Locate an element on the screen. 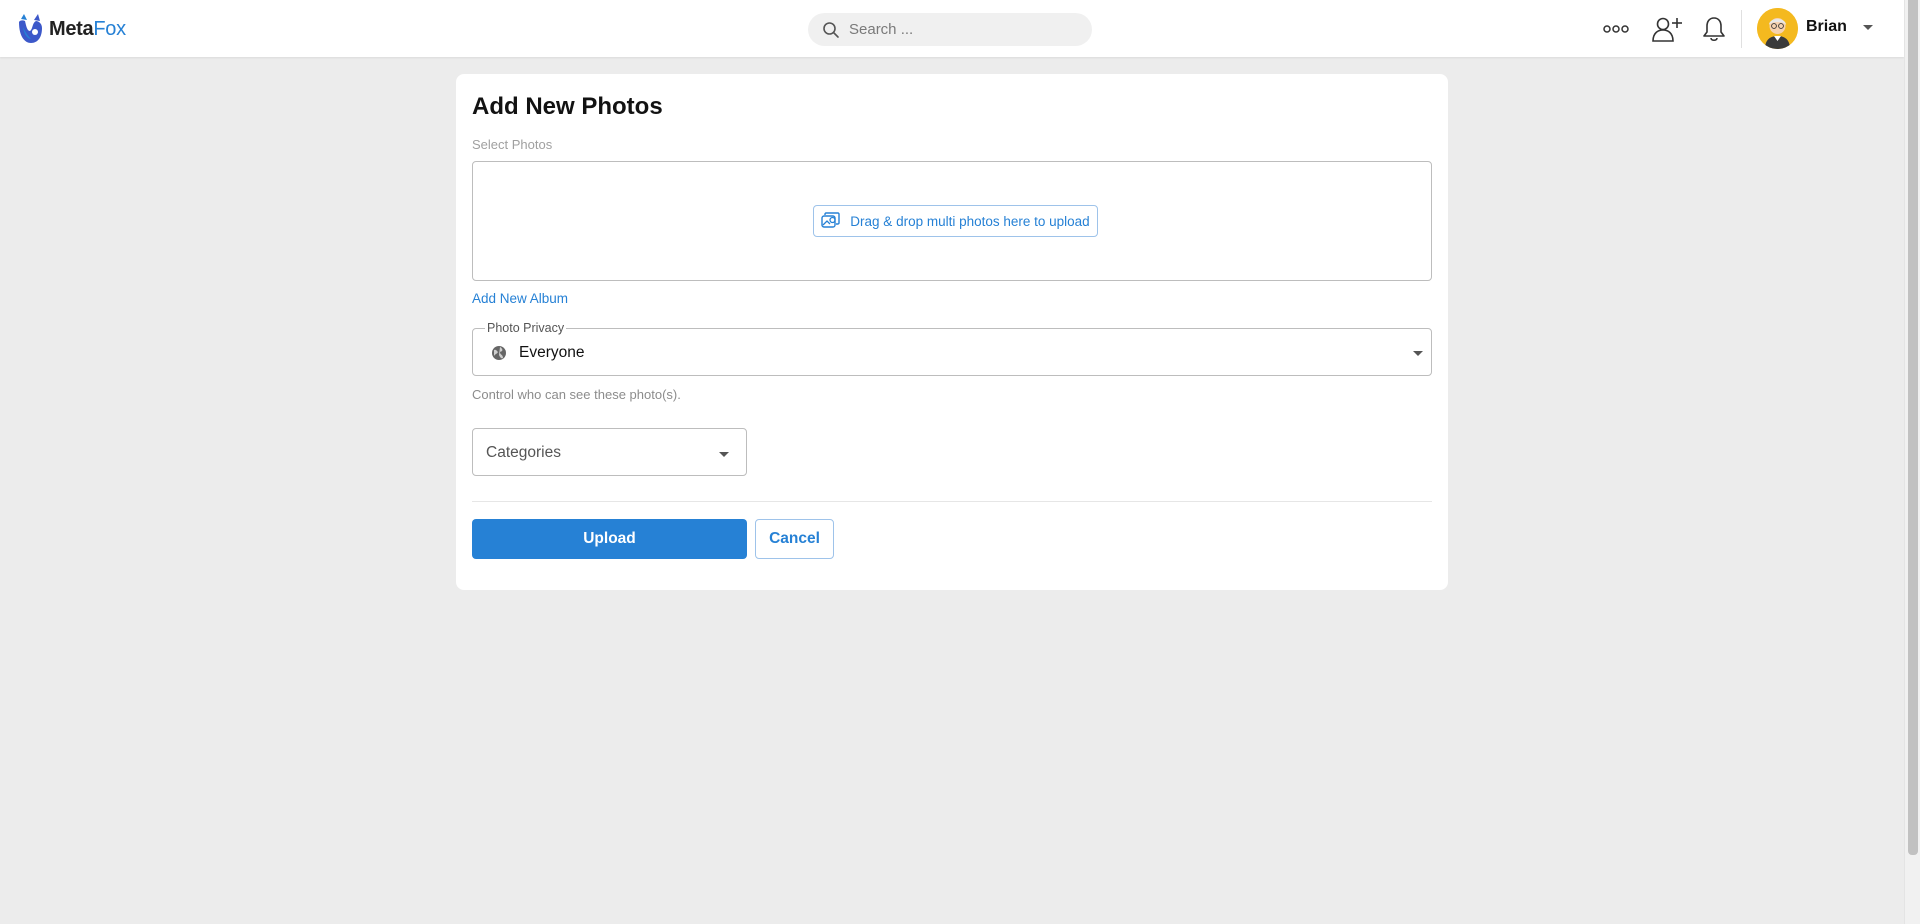  photos-icon is located at coordinates (830, 220).